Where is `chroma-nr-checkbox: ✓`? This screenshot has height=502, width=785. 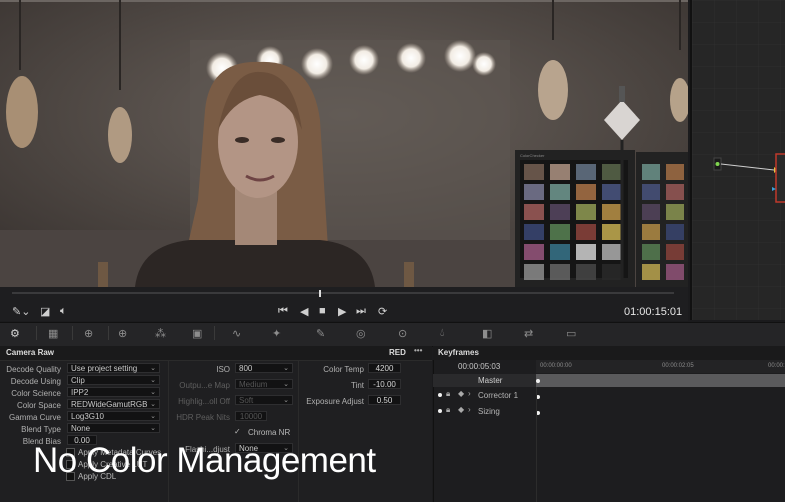
chroma-nr-checkbox: ✓ is located at coordinates (237, 431).